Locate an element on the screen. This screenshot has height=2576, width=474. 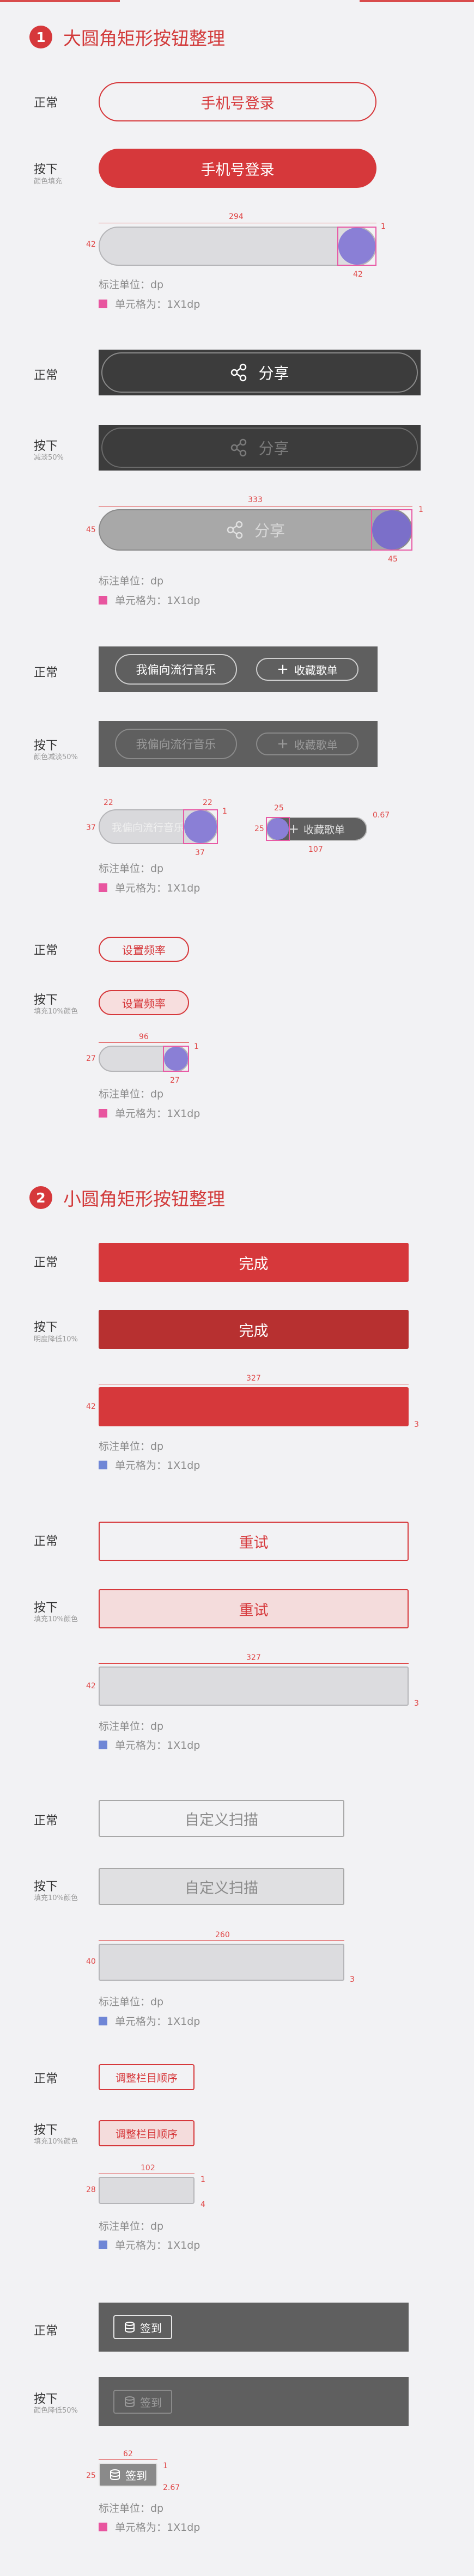
width-dimension: 96 is located at coordinates (144, 1037).